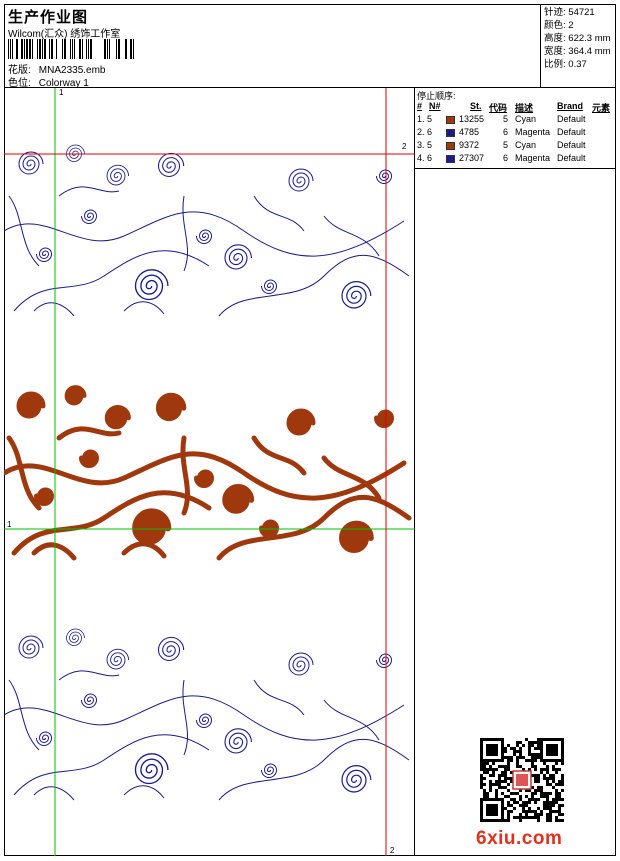 This screenshot has height=861, width=620. Describe the element at coordinates (19, 83) in the screenshot. I see `colorway-label: 色位:` at that location.